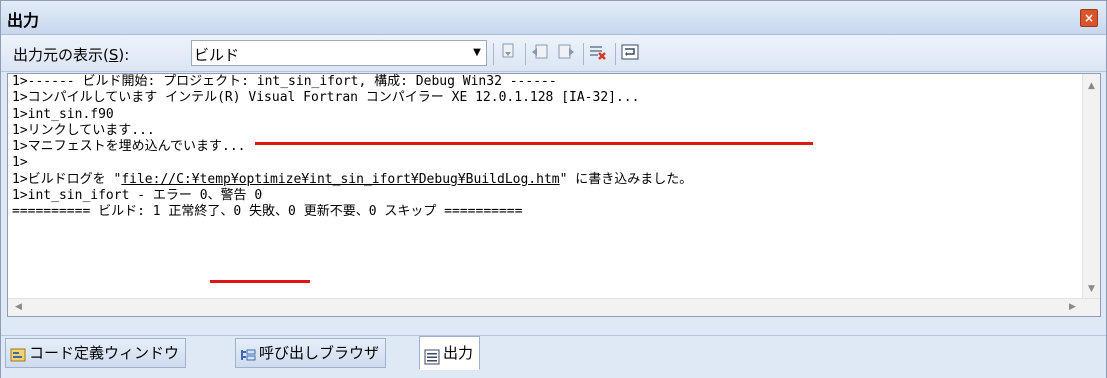 The height and width of the screenshot is (378, 1107). Describe the element at coordinates (124, 55) in the screenshot. I see `source-label-post: ):` at that location.